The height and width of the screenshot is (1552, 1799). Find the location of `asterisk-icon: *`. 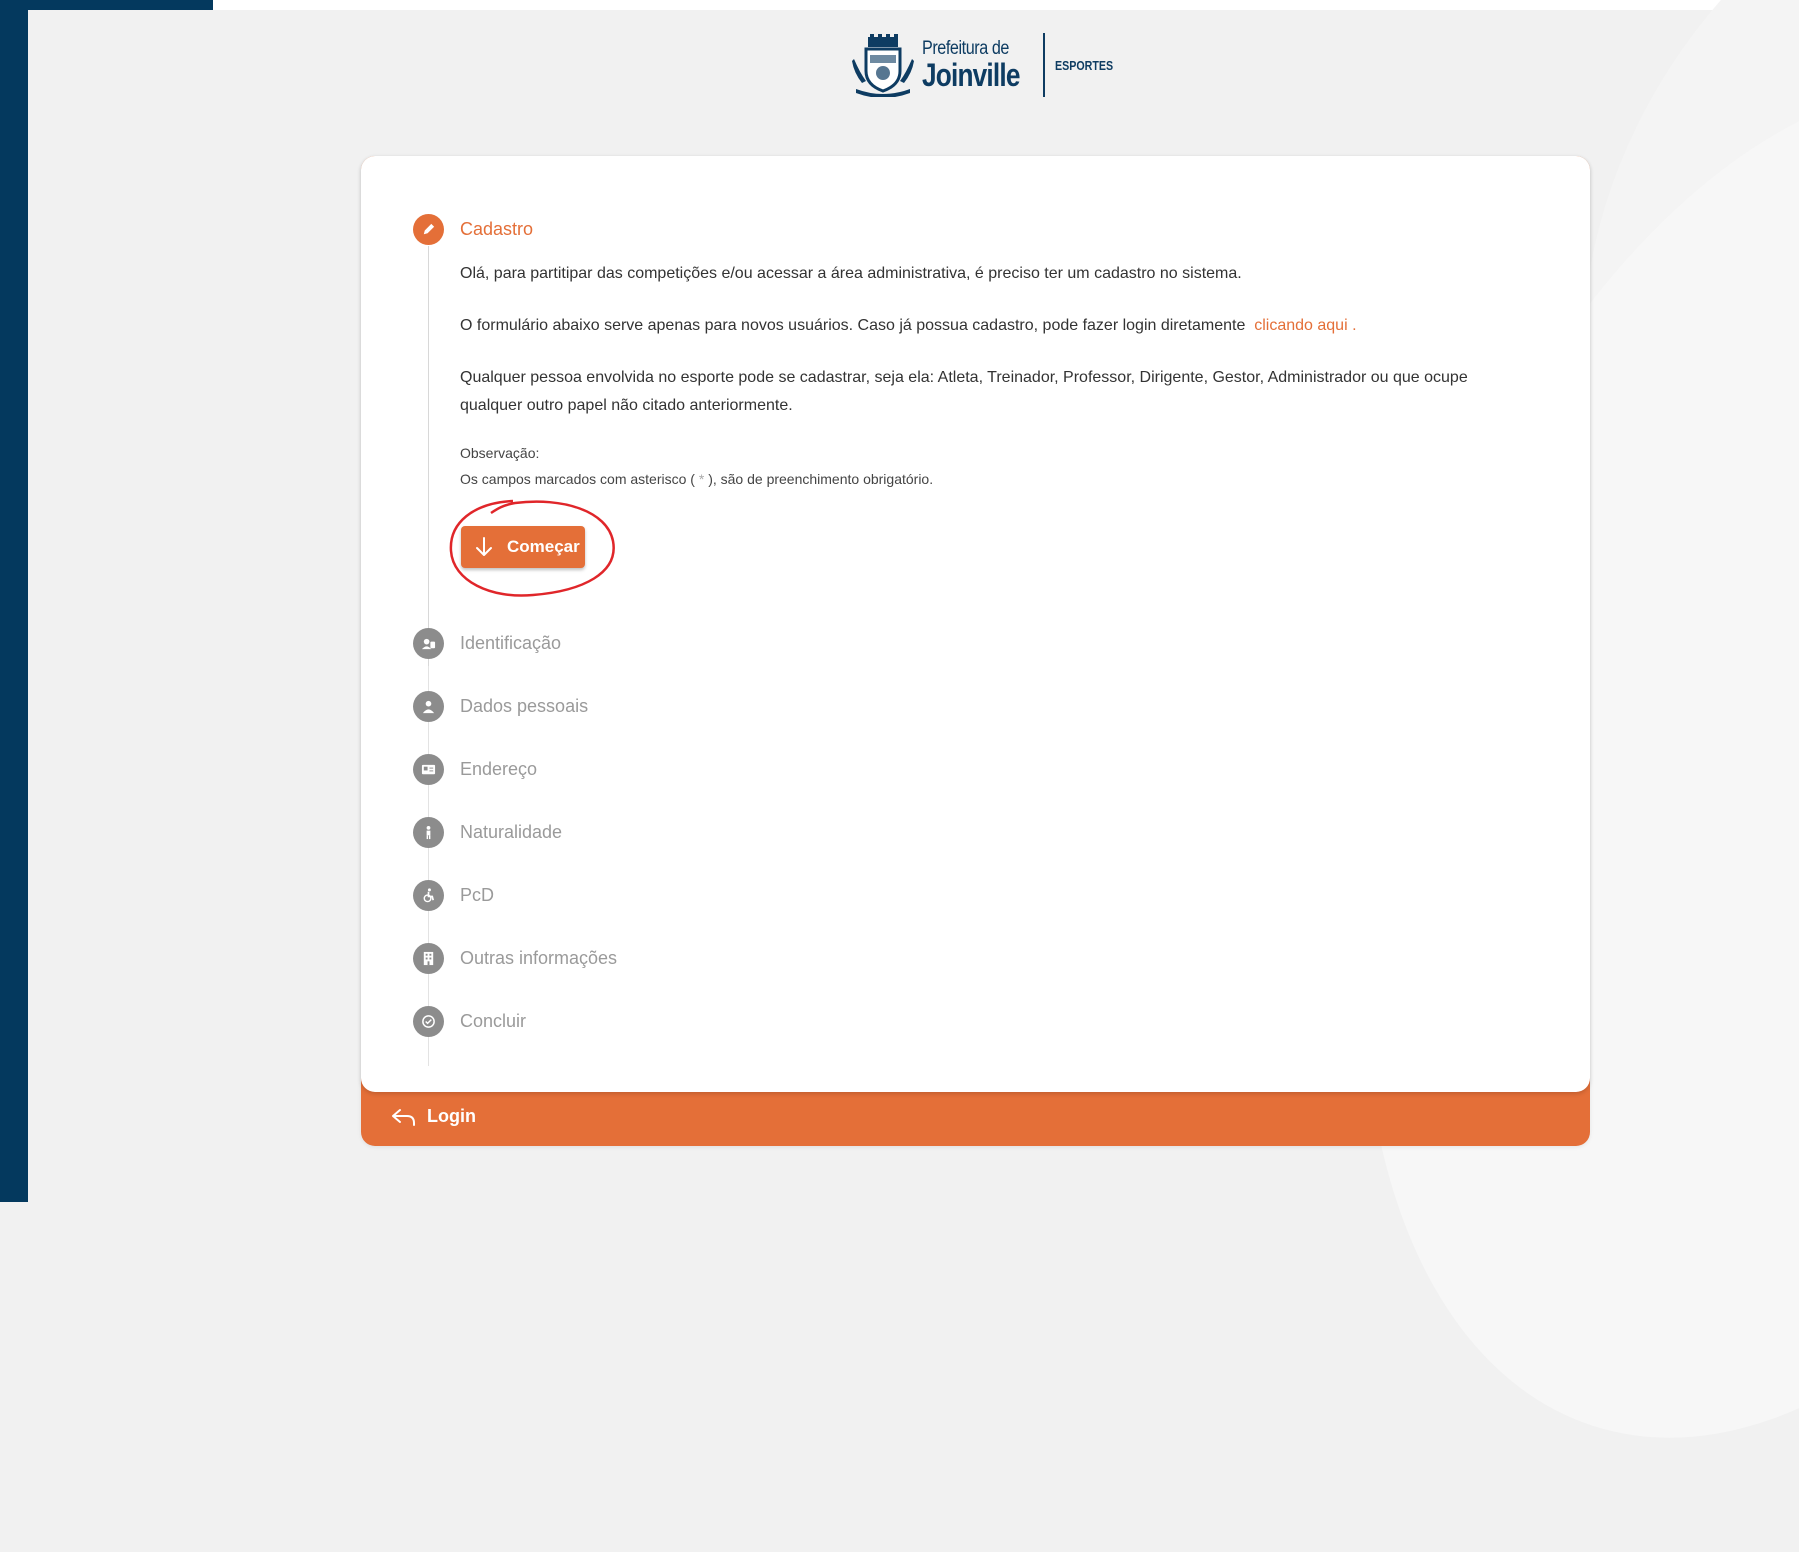

asterisk-icon: * is located at coordinates (701, 479).